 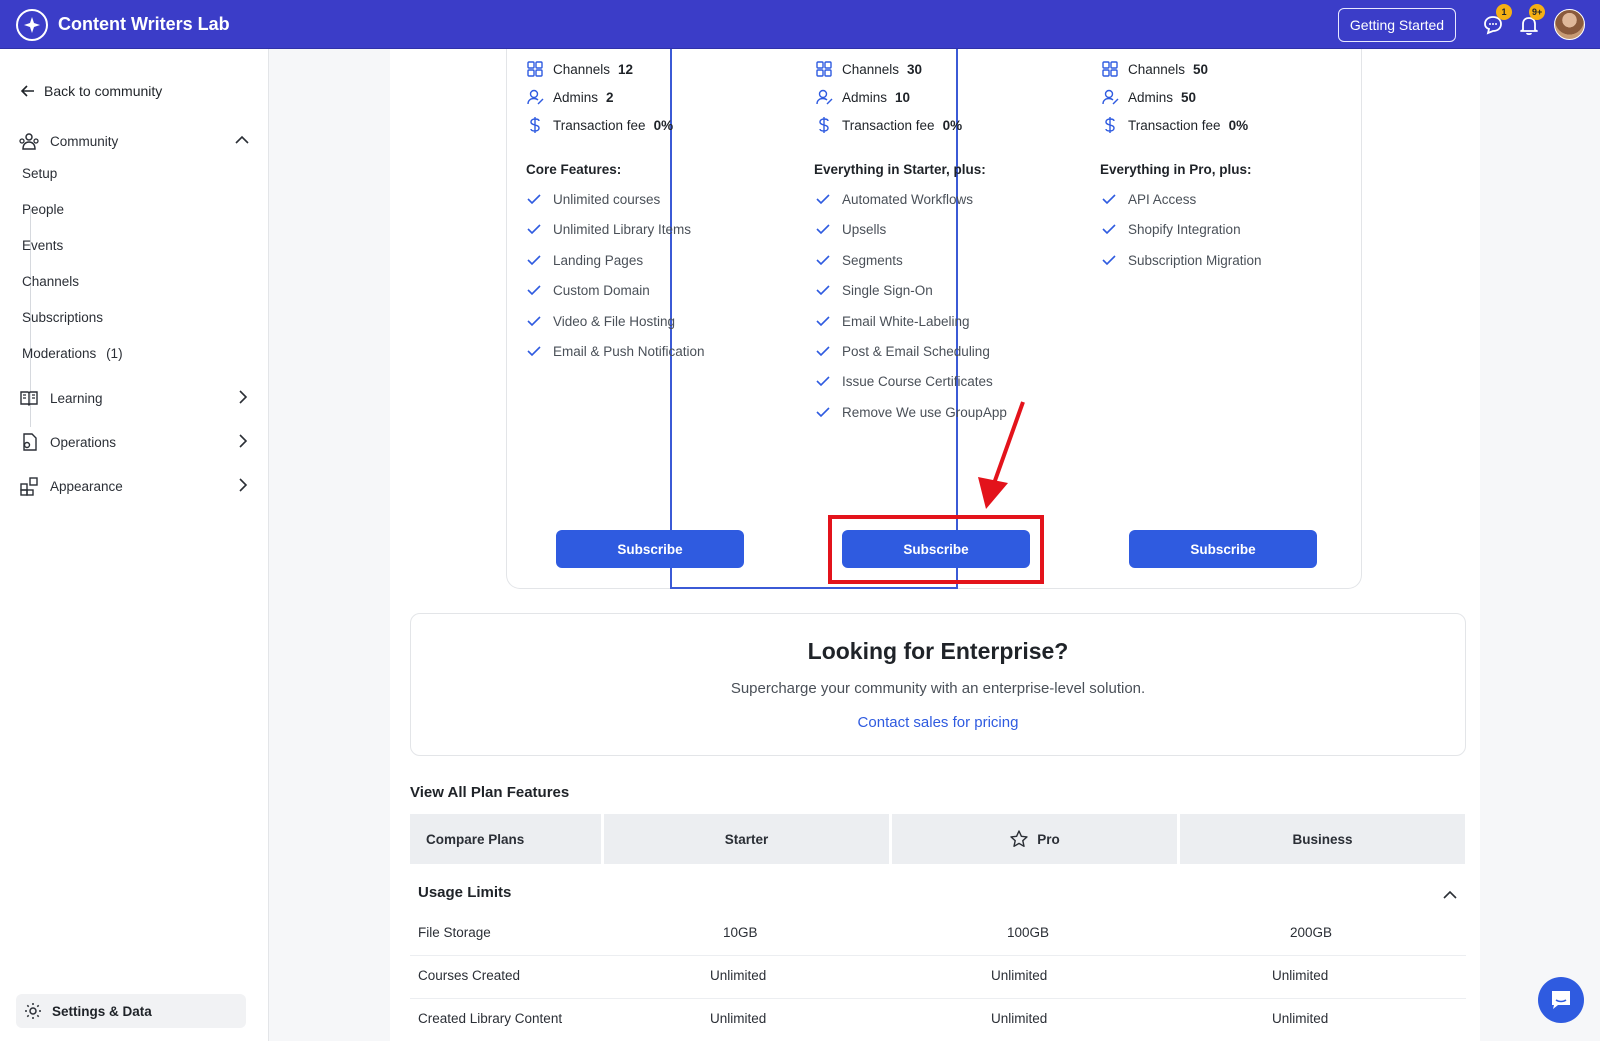 I want to click on feature-item: Subscription Migration, so click(x=1181, y=260).